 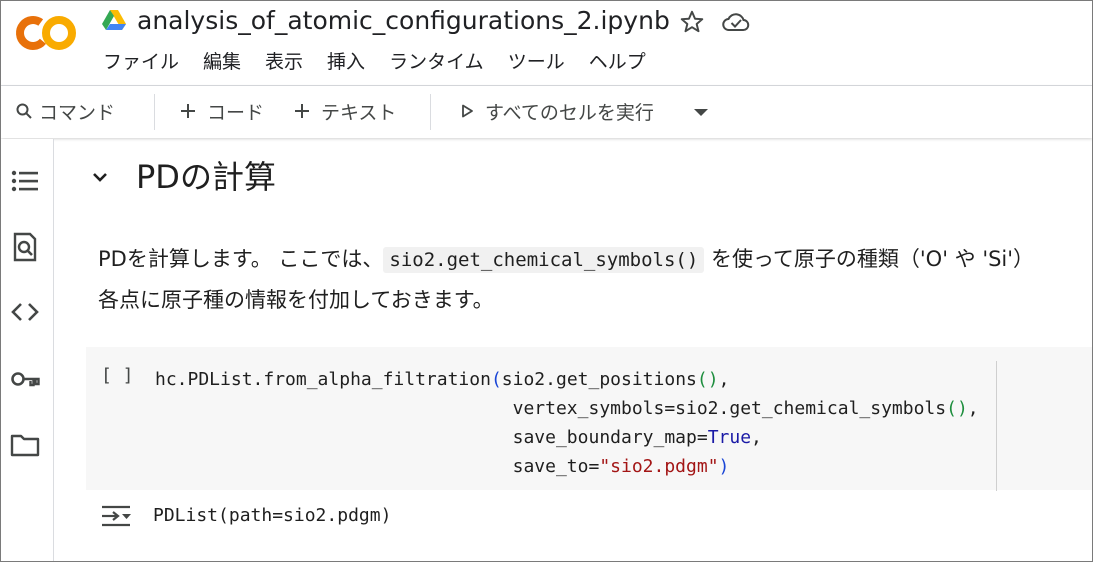 What do you see at coordinates (551, 408) in the screenshot?
I see `code-token: vertex_symbols=sio2.get_chemical_symbols` at bounding box center [551, 408].